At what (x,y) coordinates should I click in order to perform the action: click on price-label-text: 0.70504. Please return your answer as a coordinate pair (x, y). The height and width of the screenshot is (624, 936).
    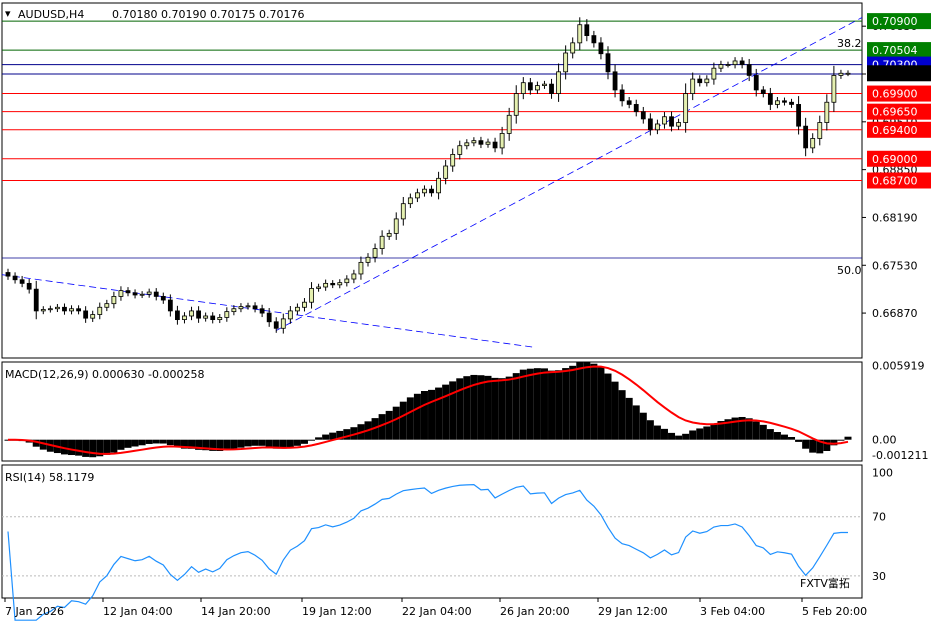
    Looking at the image, I should click on (895, 50).